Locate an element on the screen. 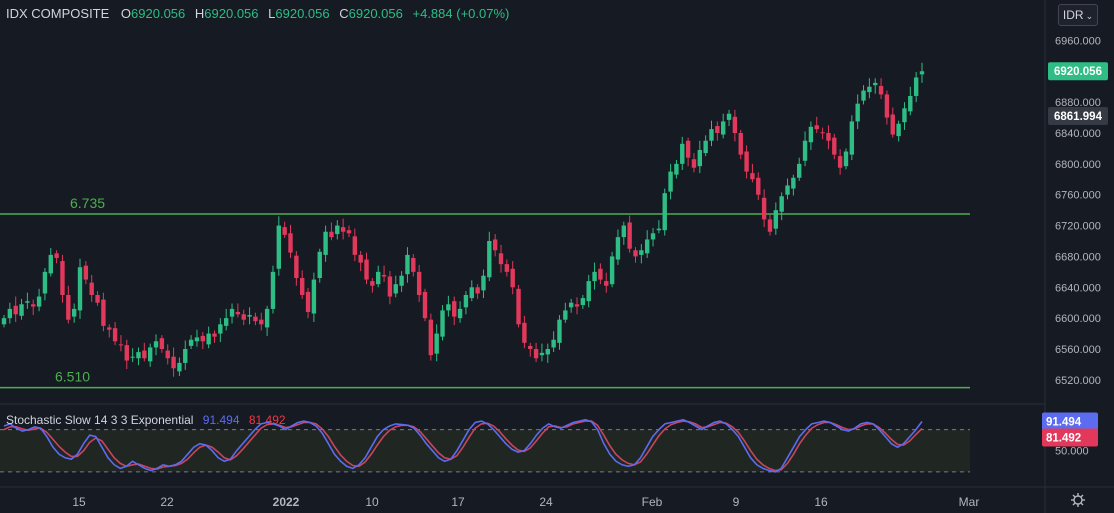 The image size is (1114, 513). price-label-text: 6861.994 is located at coordinates (1078, 117).